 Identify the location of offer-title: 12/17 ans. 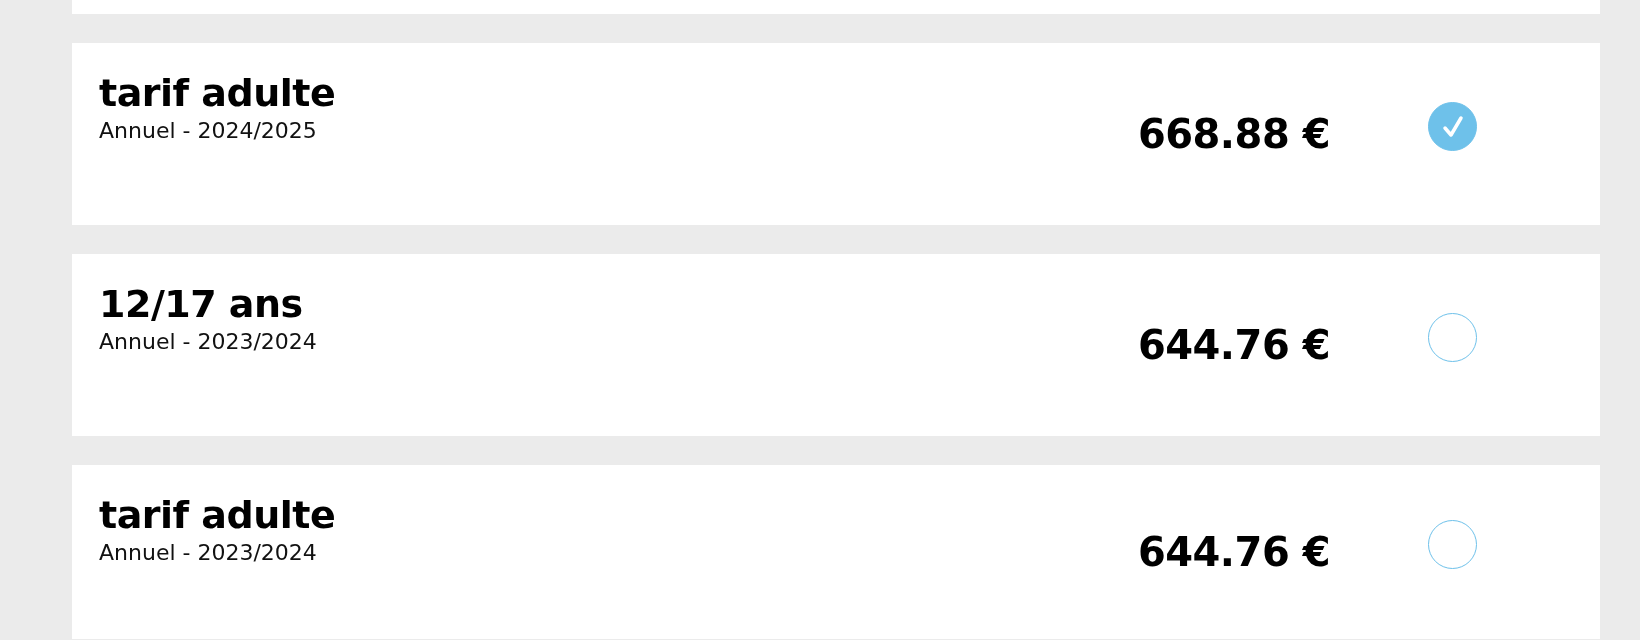
(201, 305).